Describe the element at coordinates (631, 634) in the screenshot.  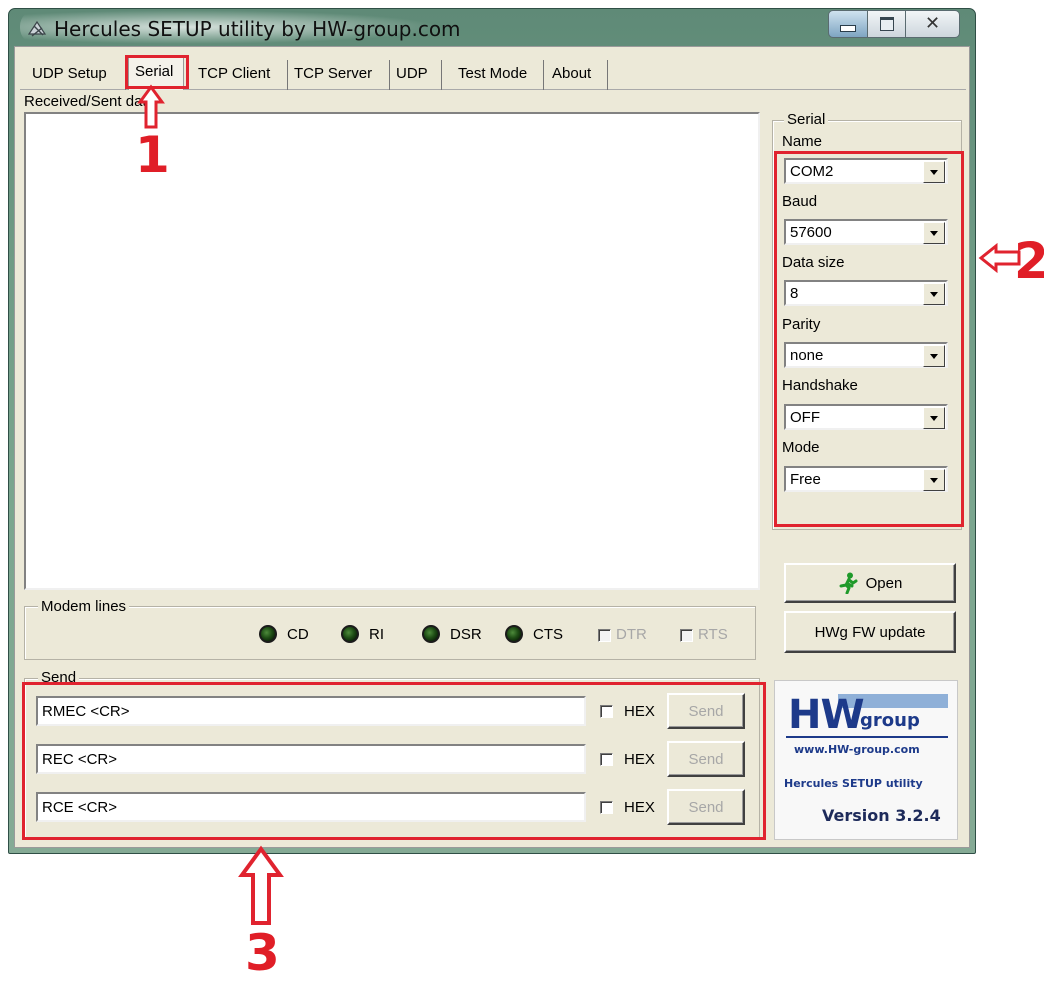
I see `dtr-label: DTR` at that location.